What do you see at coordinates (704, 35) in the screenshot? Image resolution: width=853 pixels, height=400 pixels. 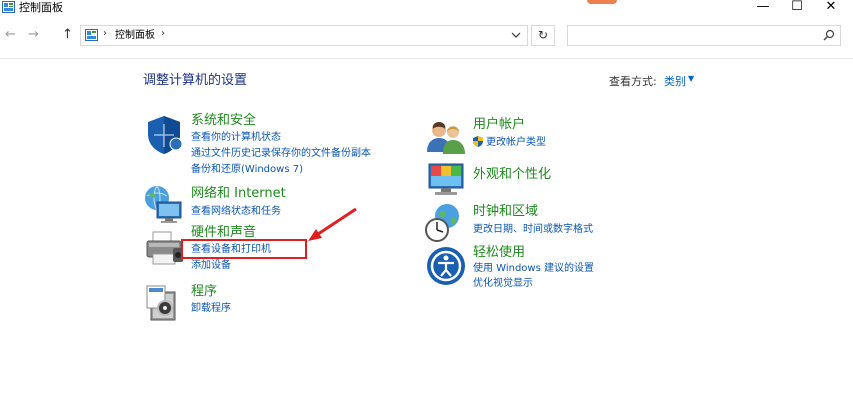 I see `search-input` at bounding box center [704, 35].